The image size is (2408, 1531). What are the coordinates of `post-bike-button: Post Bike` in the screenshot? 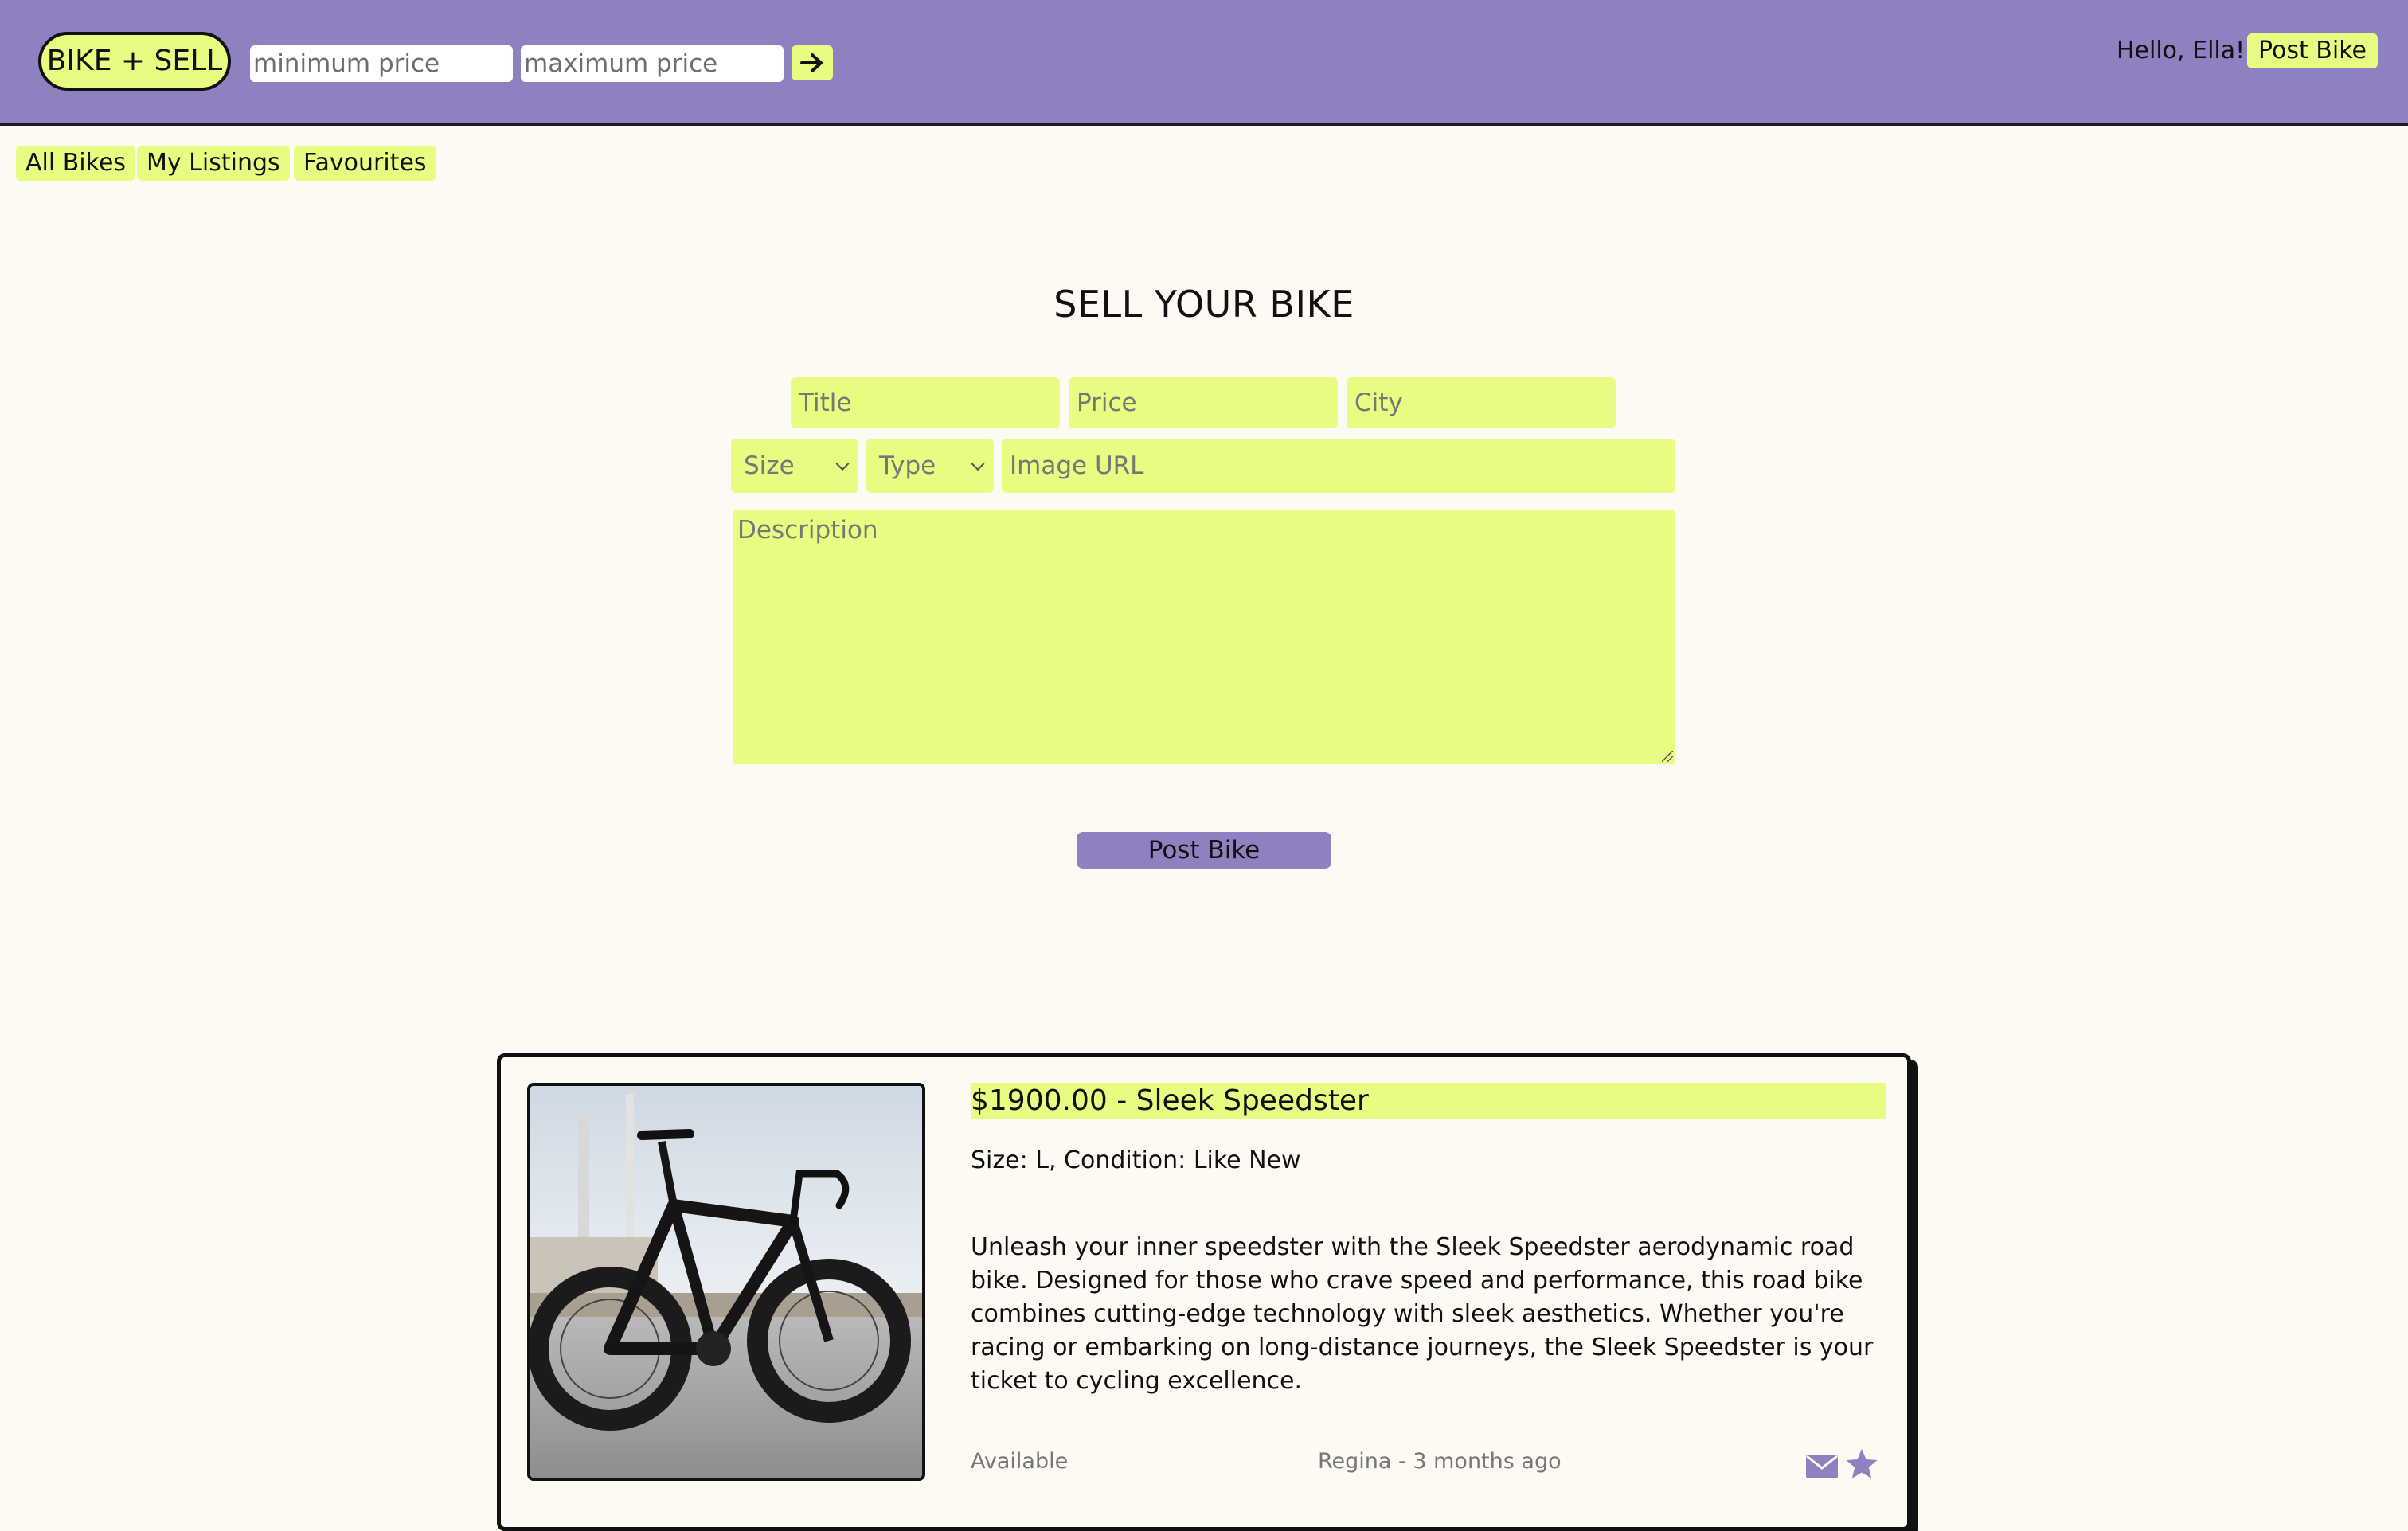 It's located at (1204, 850).